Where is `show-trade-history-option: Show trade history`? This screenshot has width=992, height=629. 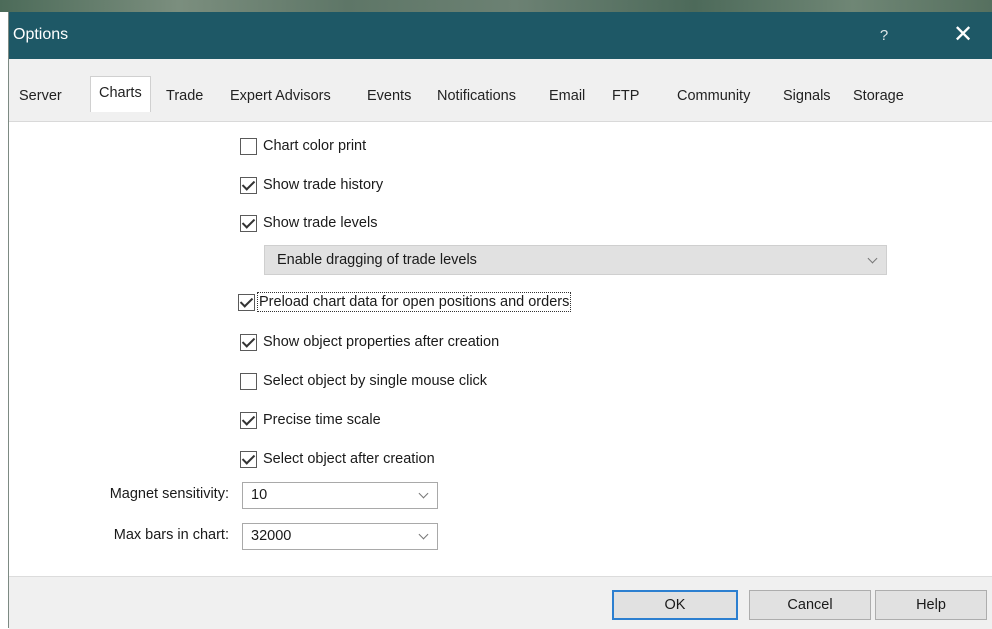 show-trade-history-option: Show trade history is located at coordinates (311, 185).